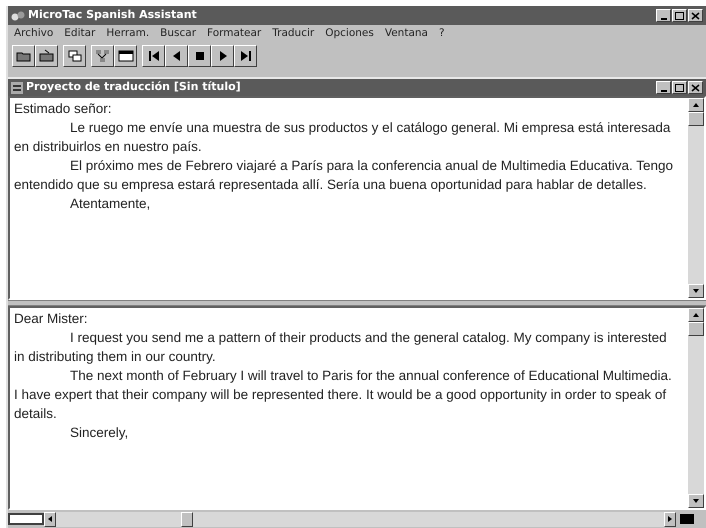 This screenshot has width=706, height=528. I want to click on menu-item: Buscar, so click(178, 34).